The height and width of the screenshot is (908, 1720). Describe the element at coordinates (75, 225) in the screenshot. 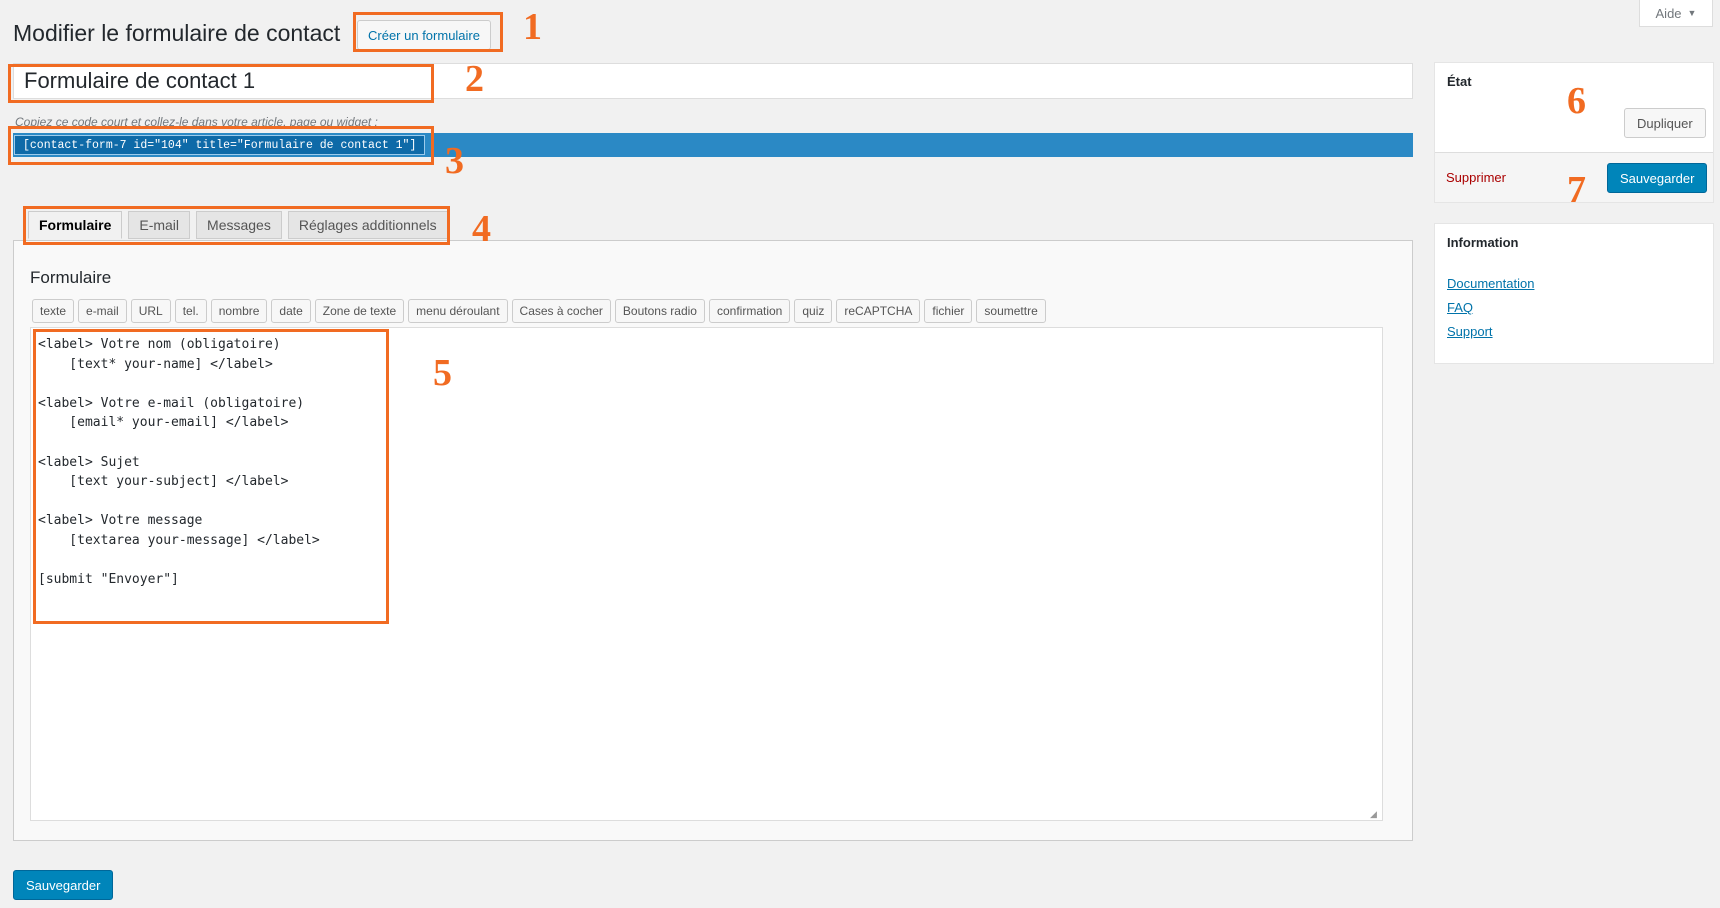

I see `tab-formulaire: Formulaire` at that location.